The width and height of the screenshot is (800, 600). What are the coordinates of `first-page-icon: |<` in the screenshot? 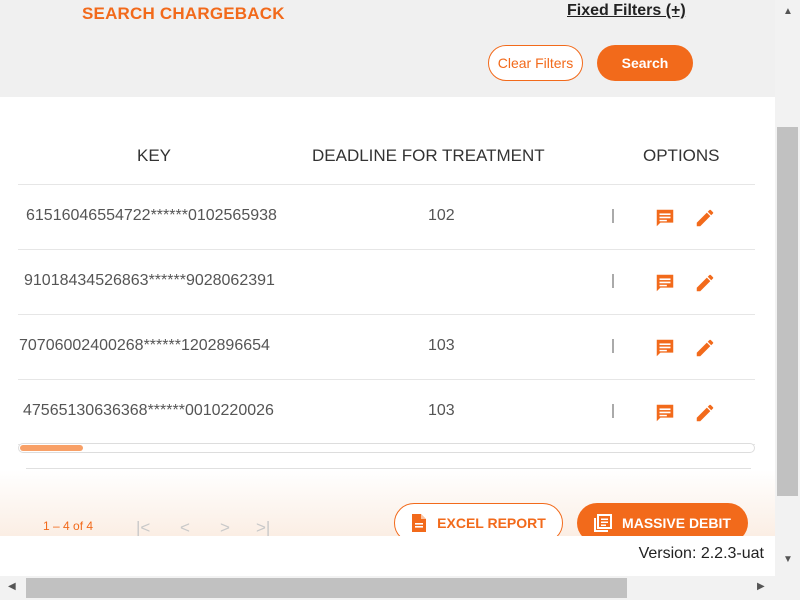 It's located at (143, 528).